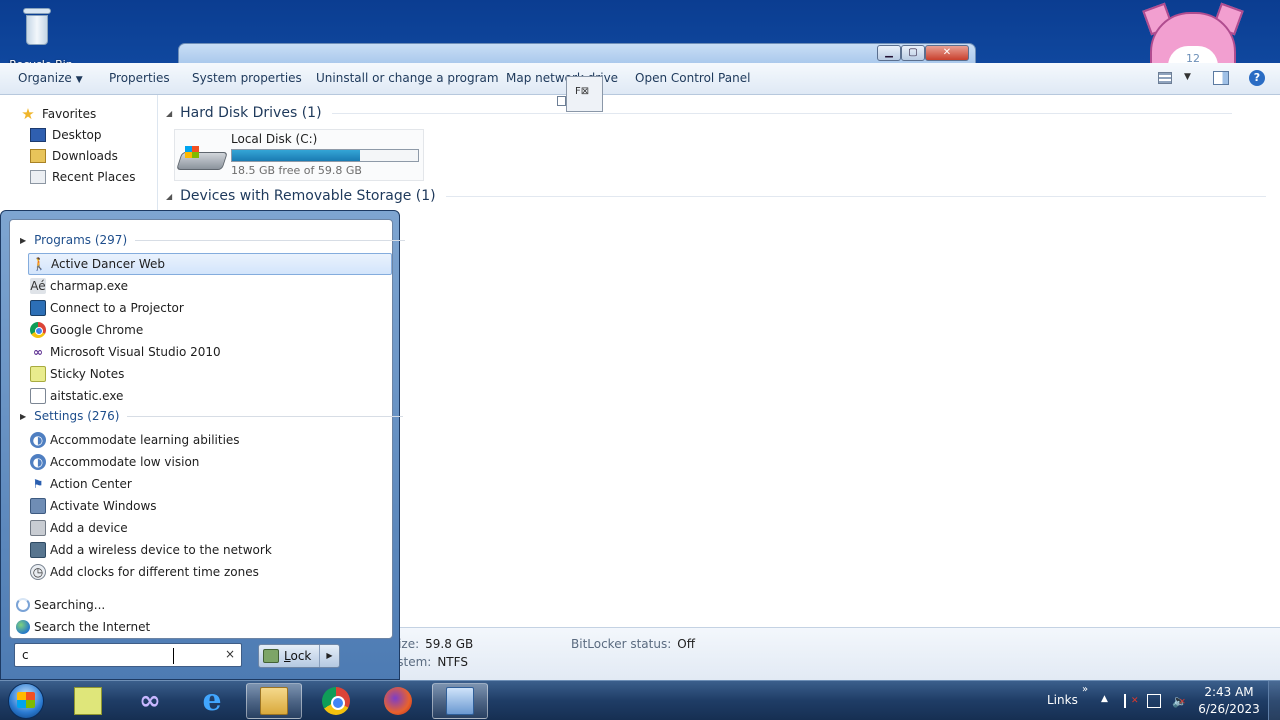 Image resolution: width=1280 pixels, height=720 pixels. What do you see at coordinates (230, 654) in the screenshot?
I see `clear-search-icon: ×` at bounding box center [230, 654].